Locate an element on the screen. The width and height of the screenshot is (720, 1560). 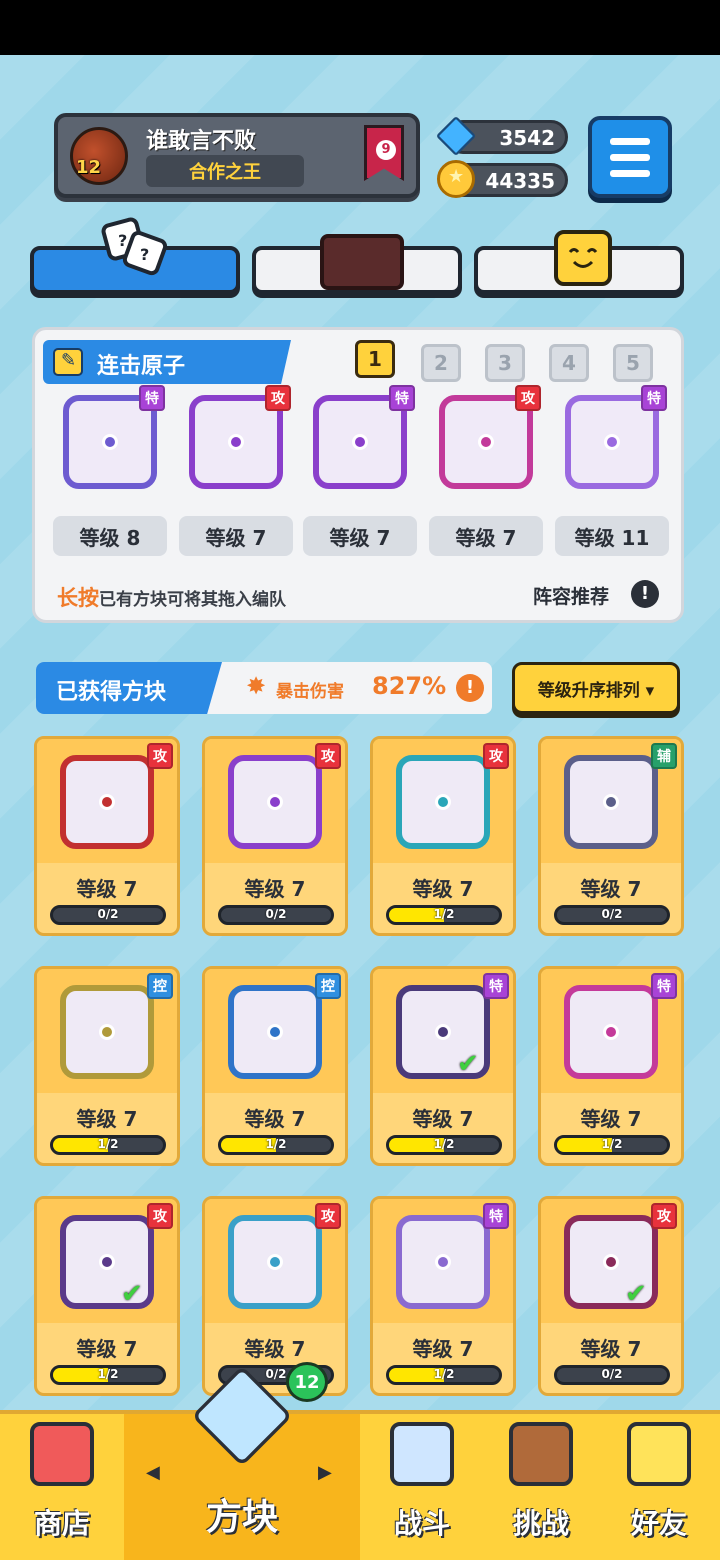
deck-tab-board is located at coordinates (357, 264).